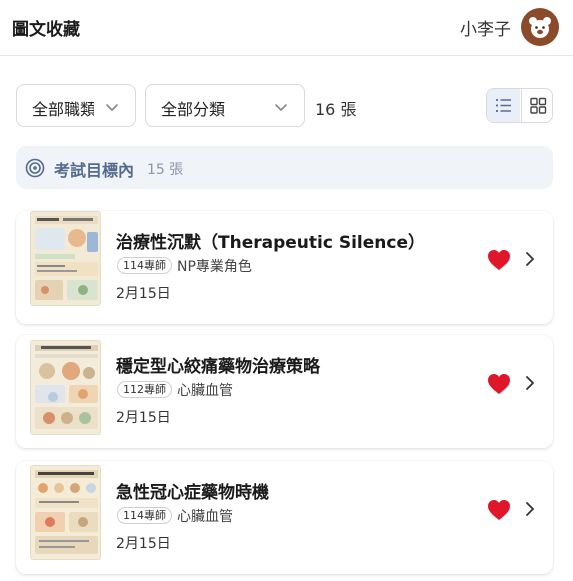 The height and width of the screenshot is (581, 573). What do you see at coordinates (46, 30) in the screenshot?
I see `page-title: 圖文收藏` at bounding box center [46, 30].